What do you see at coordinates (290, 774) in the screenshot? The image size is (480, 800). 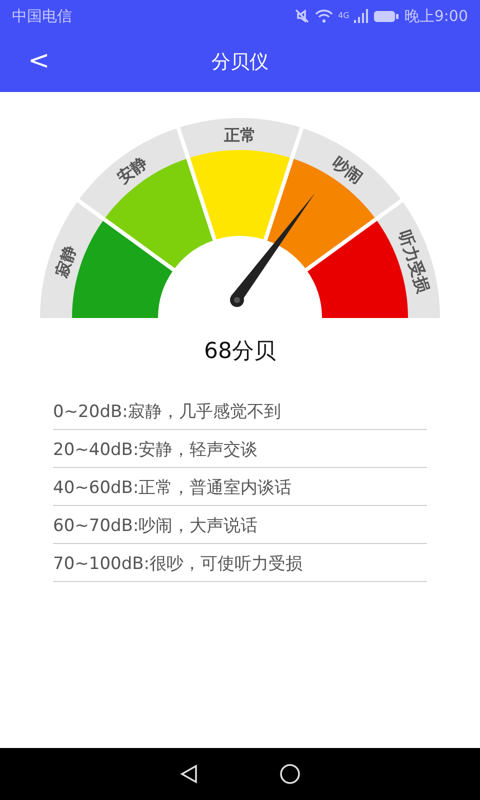 I see `home-icon` at bounding box center [290, 774].